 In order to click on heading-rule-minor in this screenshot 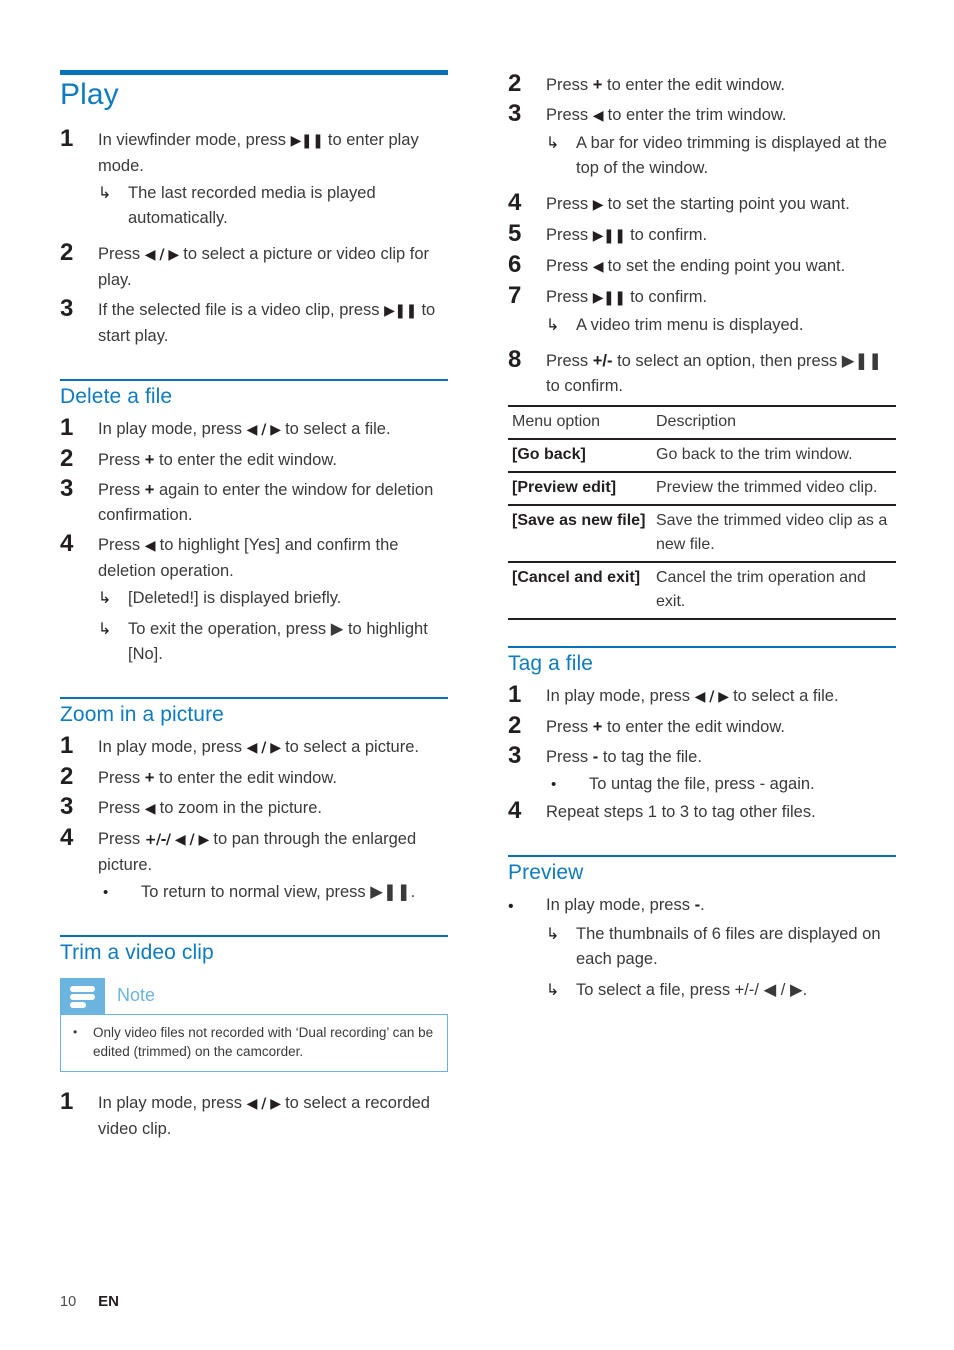, I will do `click(254, 935)`.